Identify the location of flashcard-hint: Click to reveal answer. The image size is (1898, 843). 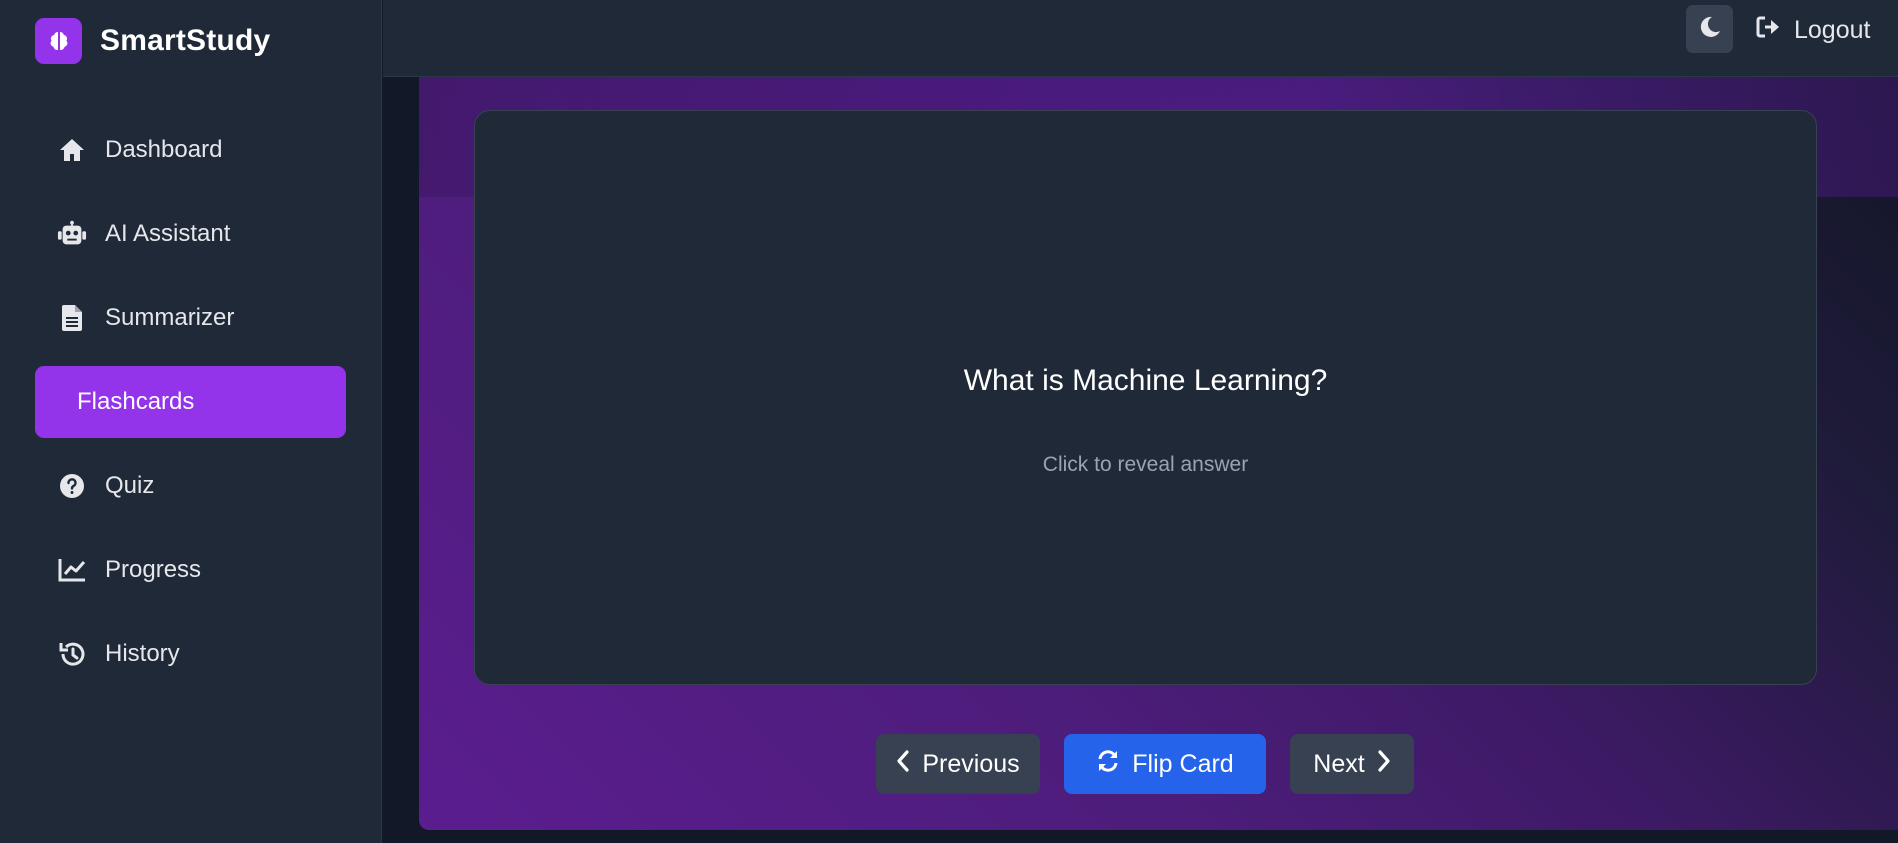
(1145, 464).